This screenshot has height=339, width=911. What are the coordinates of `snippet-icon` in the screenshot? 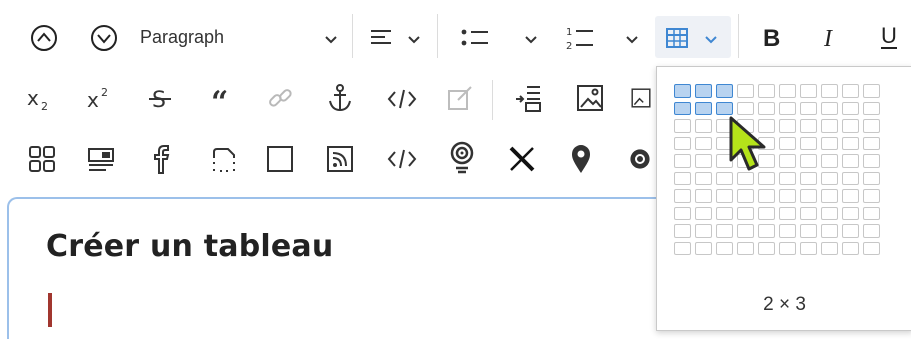 It's located at (224, 159).